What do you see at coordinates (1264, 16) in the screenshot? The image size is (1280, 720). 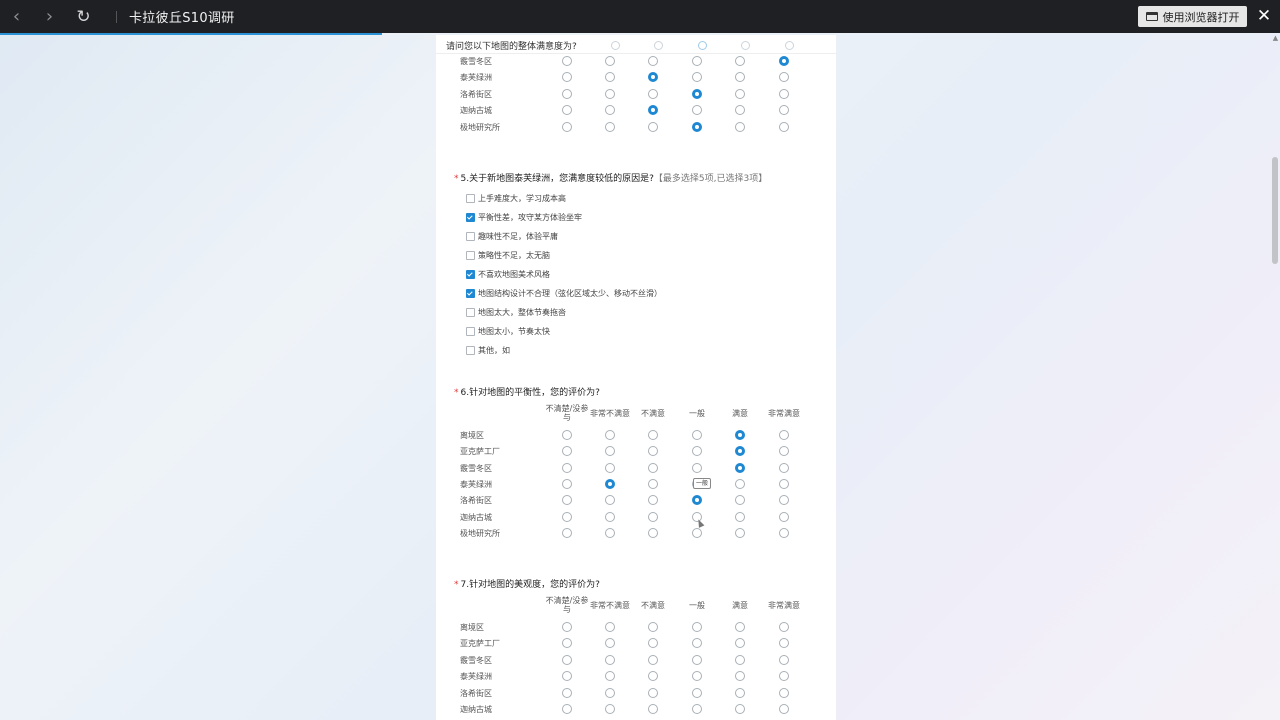 I see `close-button: ✕` at bounding box center [1264, 16].